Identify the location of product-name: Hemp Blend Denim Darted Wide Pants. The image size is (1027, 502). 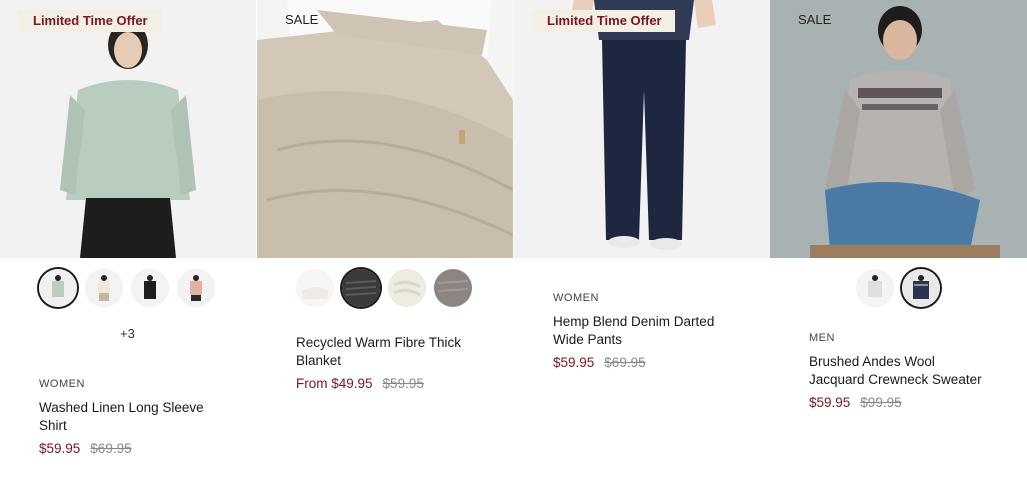
(648, 331).